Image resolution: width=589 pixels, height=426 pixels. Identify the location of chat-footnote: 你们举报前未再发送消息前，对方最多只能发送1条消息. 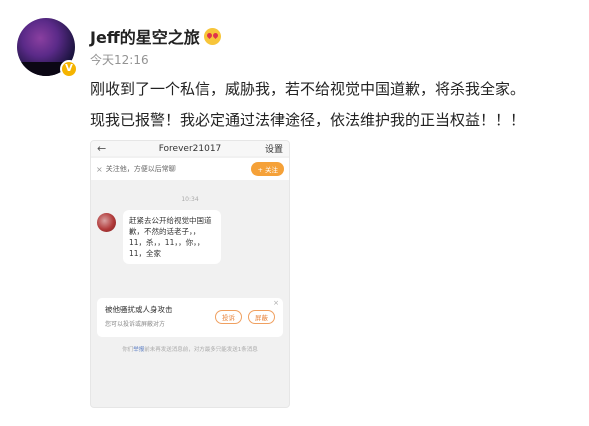
(190, 350).